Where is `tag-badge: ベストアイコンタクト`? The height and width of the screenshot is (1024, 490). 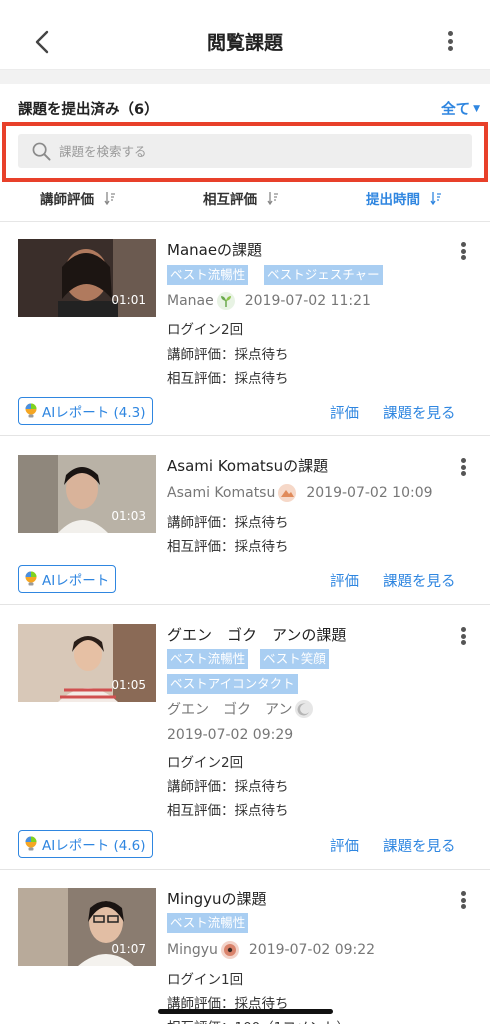 tag-badge: ベストアイコンタクト is located at coordinates (232, 684).